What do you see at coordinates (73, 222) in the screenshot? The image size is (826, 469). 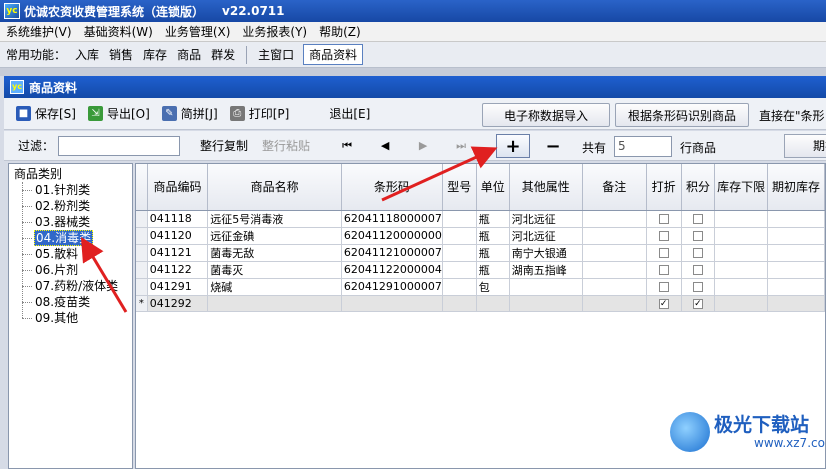 I see `tree-item-equipment: 03.器械类` at bounding box center [73, 222].